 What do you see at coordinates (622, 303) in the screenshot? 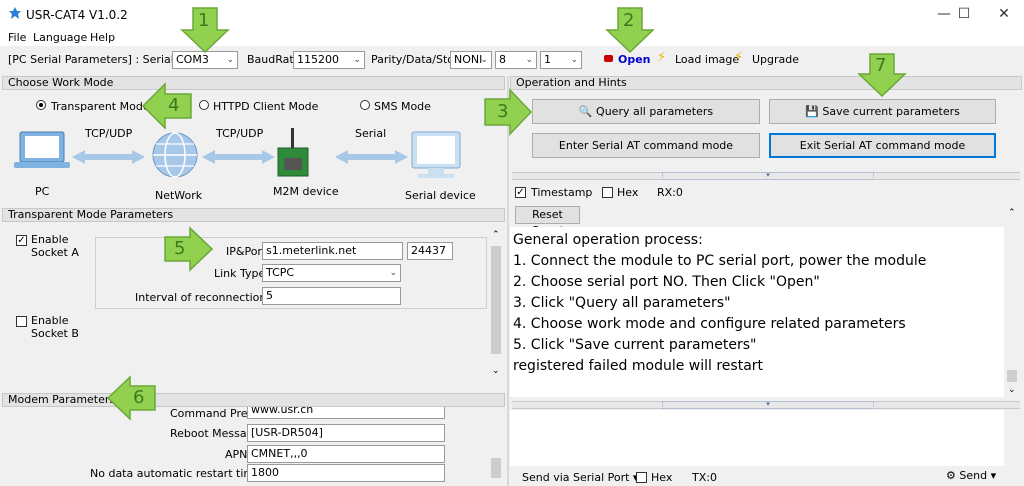
I see `log-line: 3. Click "Query all parameters"` at bounding box center [622, 303].